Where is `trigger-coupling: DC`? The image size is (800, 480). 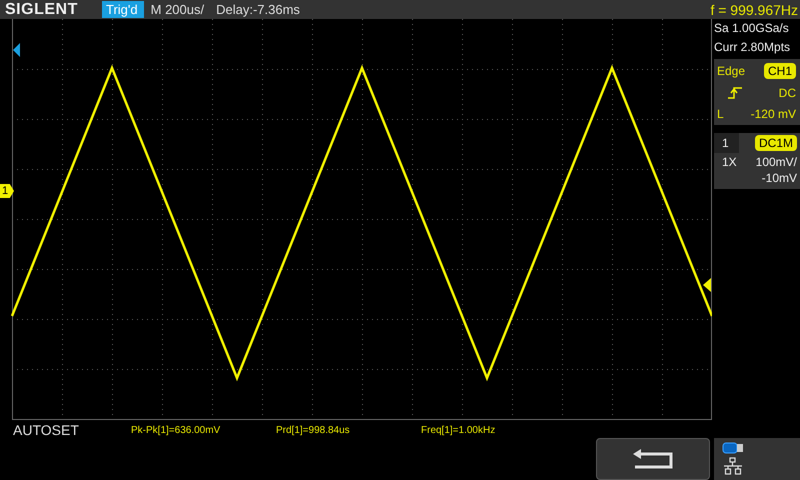
trigger-coupling: DC is located at coordinates (787, 93).